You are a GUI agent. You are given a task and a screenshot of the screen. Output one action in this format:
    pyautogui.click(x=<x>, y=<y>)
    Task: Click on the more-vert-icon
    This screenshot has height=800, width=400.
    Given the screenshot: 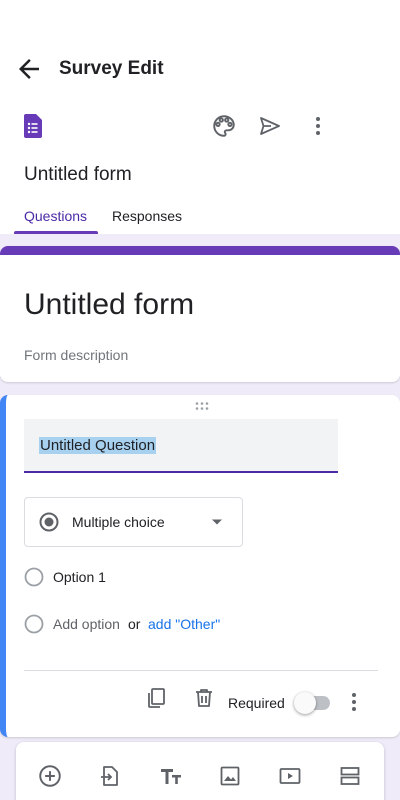 What is the action you would take?
    pyautogui.click(x=318, y=126)
    